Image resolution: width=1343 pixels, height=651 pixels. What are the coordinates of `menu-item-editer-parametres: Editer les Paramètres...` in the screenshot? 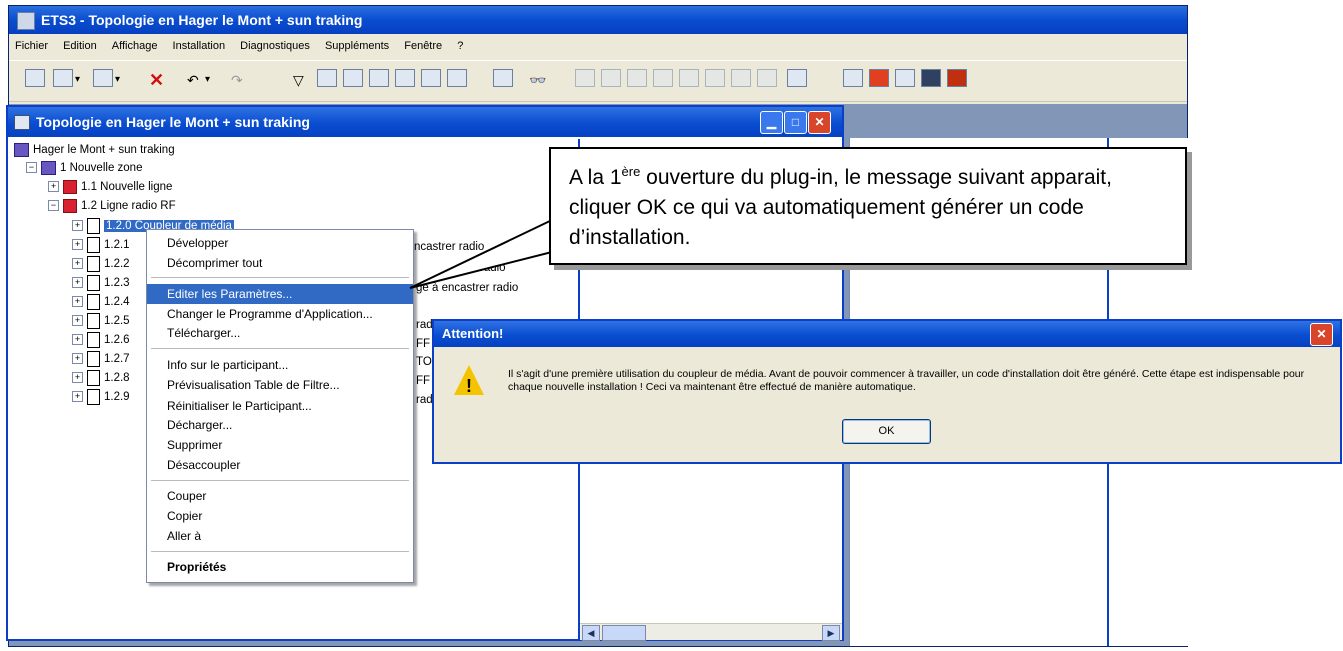 It's located at (280, 294).